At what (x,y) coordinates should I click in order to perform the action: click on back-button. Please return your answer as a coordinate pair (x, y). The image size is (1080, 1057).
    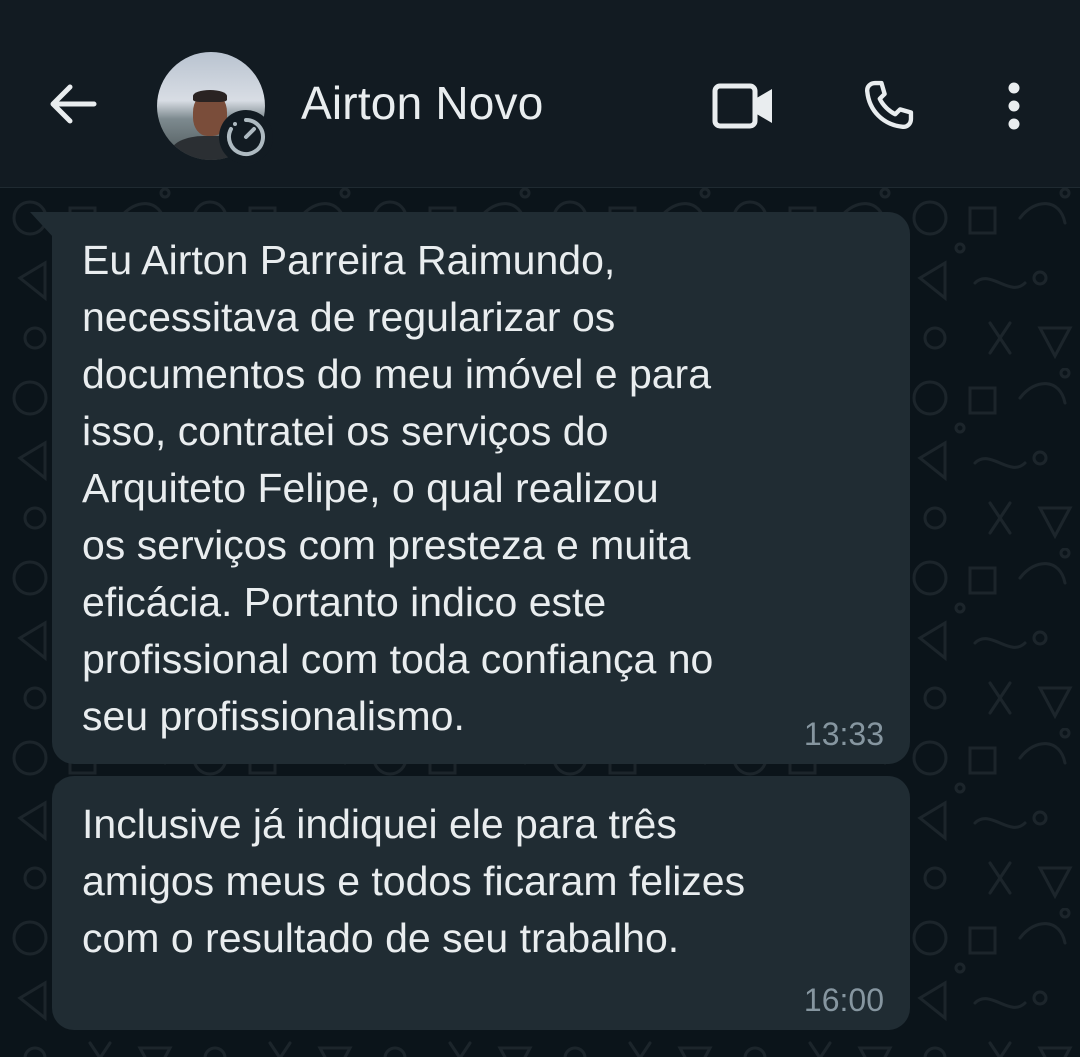
    Looking at the image, I should click on (72, 104).